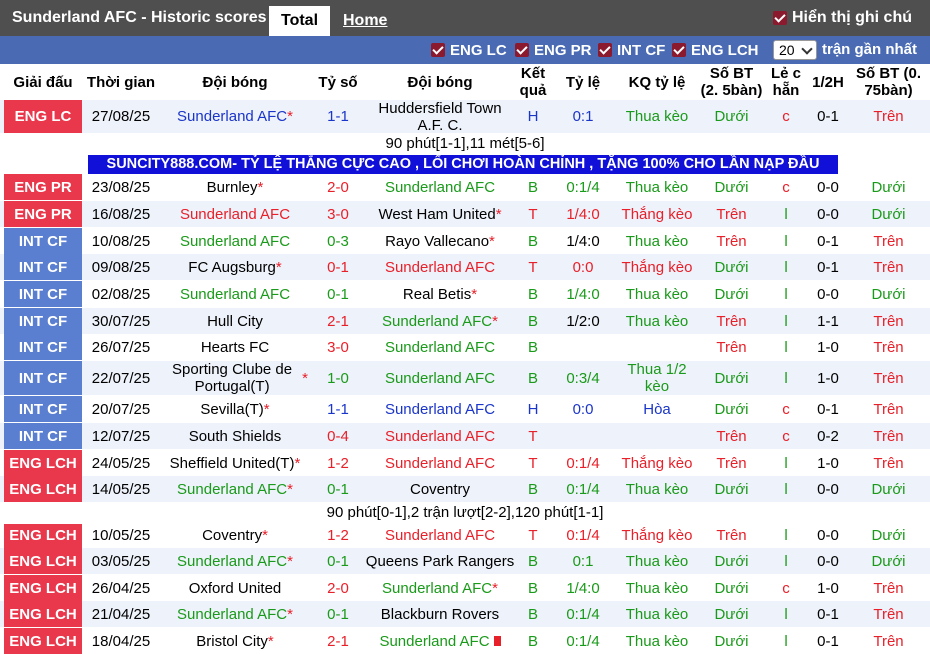 The width and height of the screenshot is (930, 654). I want to click on match-date: 24/05/25, so click(121, 463).